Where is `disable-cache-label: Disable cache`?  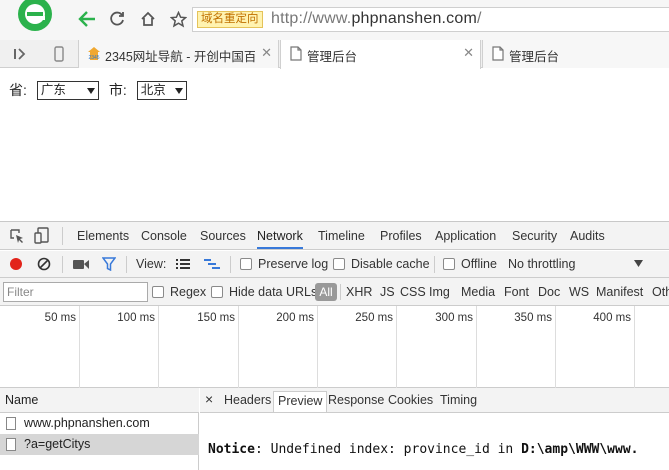 disable-cache-label: Disable cache is located at coordinates (390, 264).